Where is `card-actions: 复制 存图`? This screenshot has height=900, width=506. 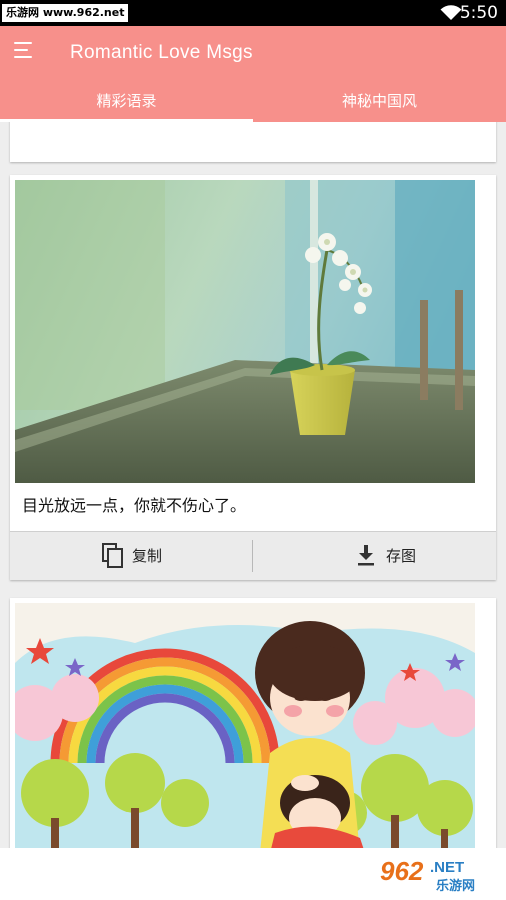
card-actions: 复制 存图 is located at coordinates (253, 555).